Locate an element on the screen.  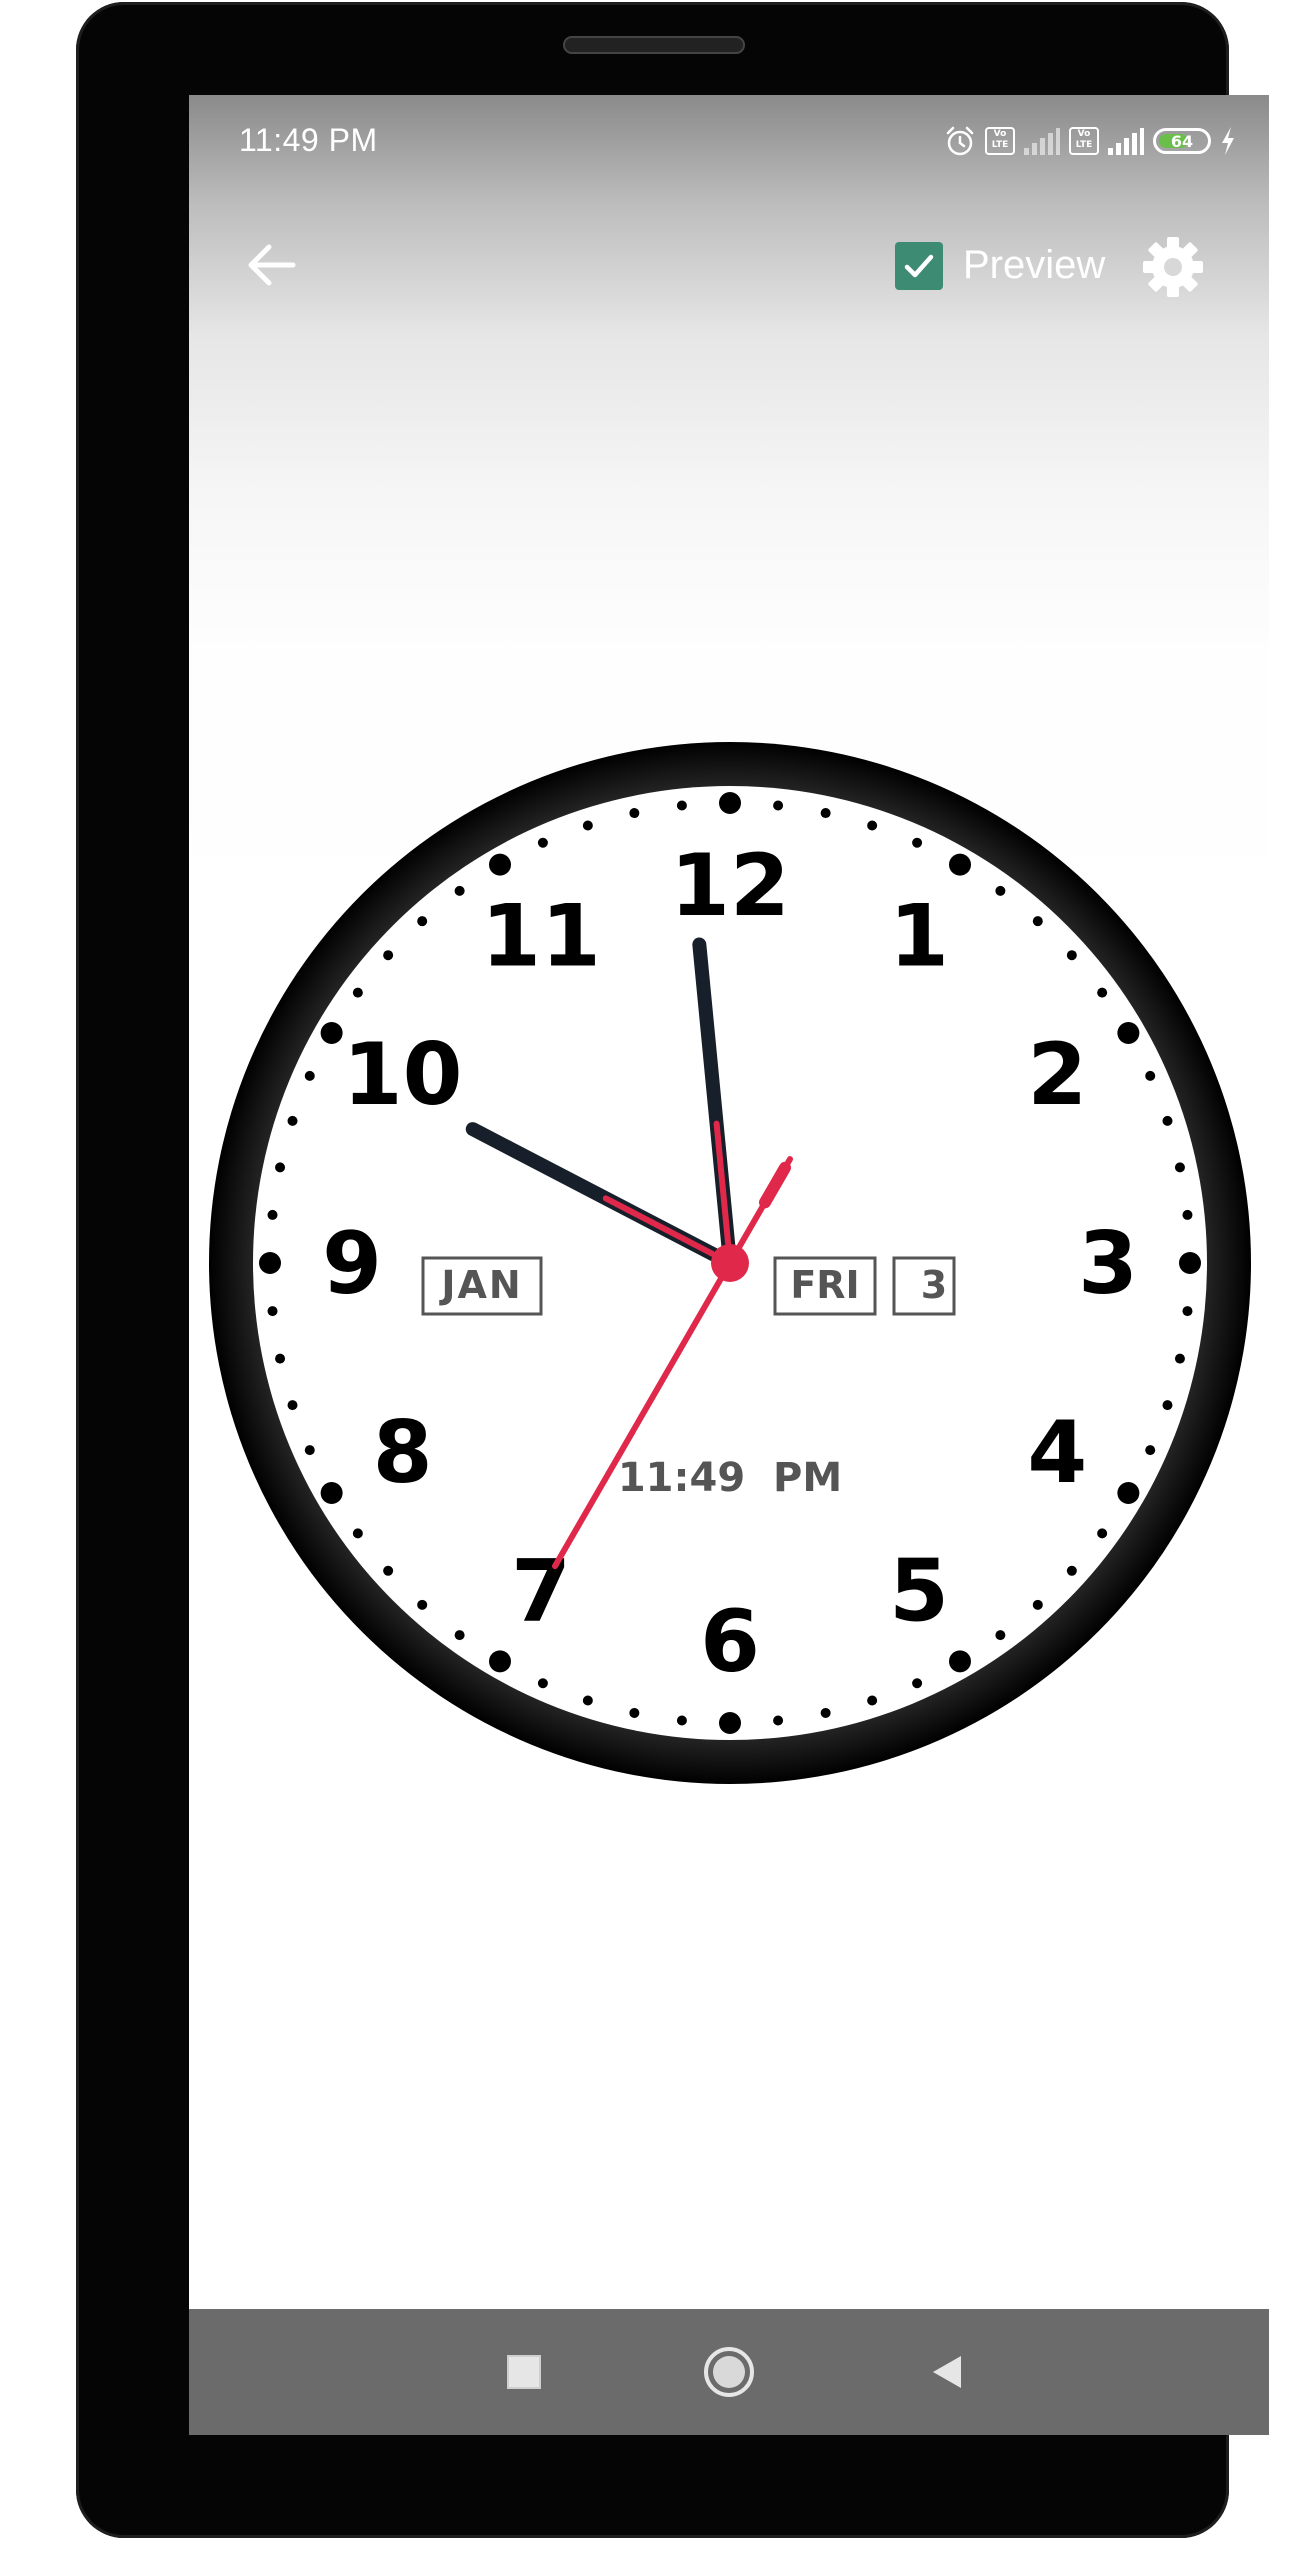
square-recents-icon is located at coordinates (524, 2372).